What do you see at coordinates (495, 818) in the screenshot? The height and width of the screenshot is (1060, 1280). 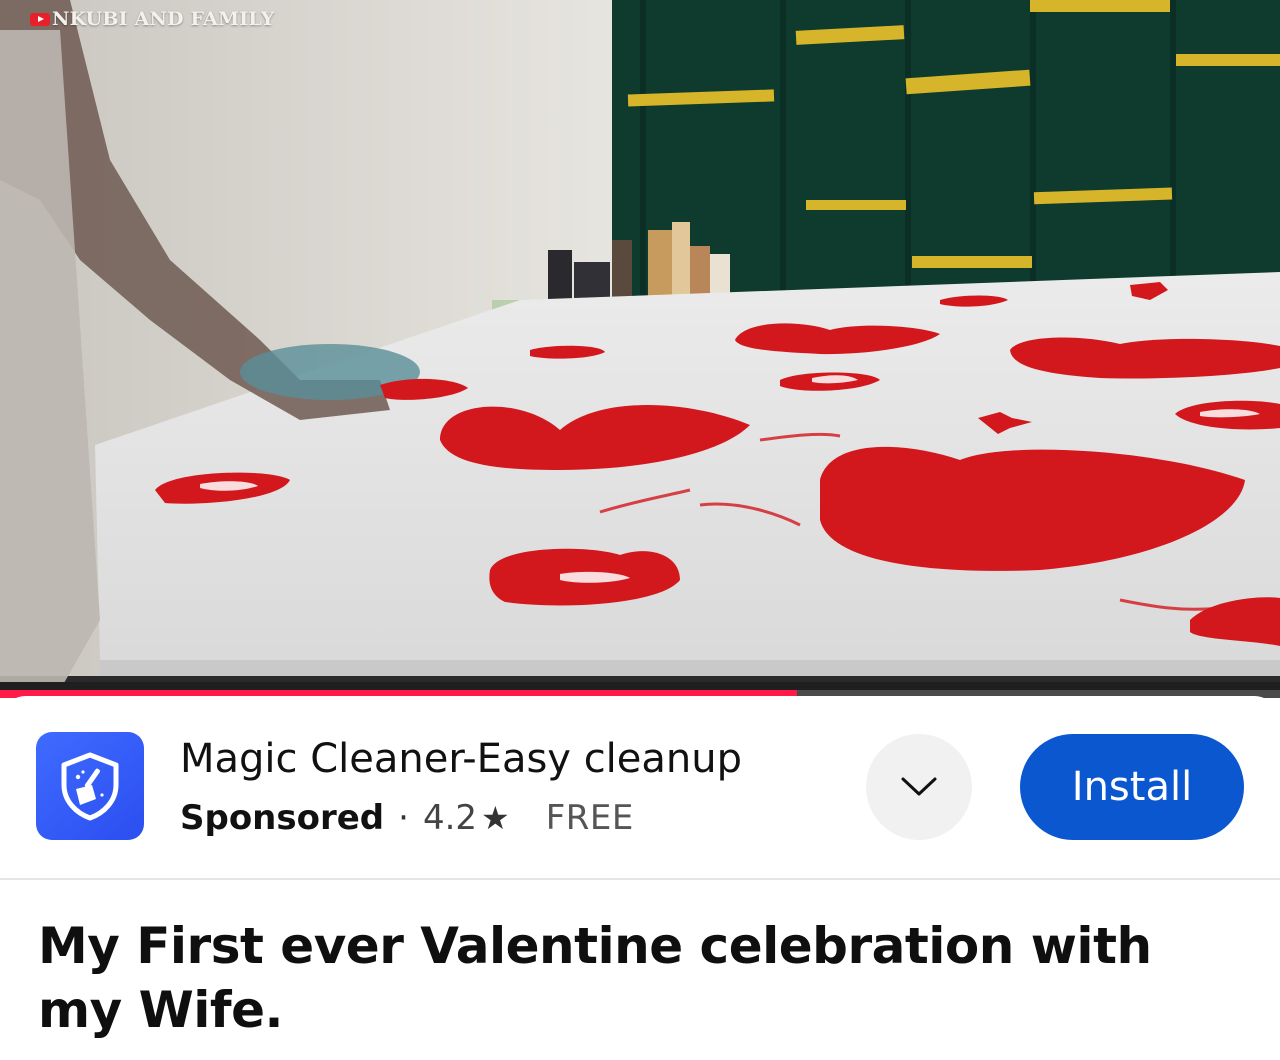 I see `star-icon: ★` at bounding box center [495, 818].